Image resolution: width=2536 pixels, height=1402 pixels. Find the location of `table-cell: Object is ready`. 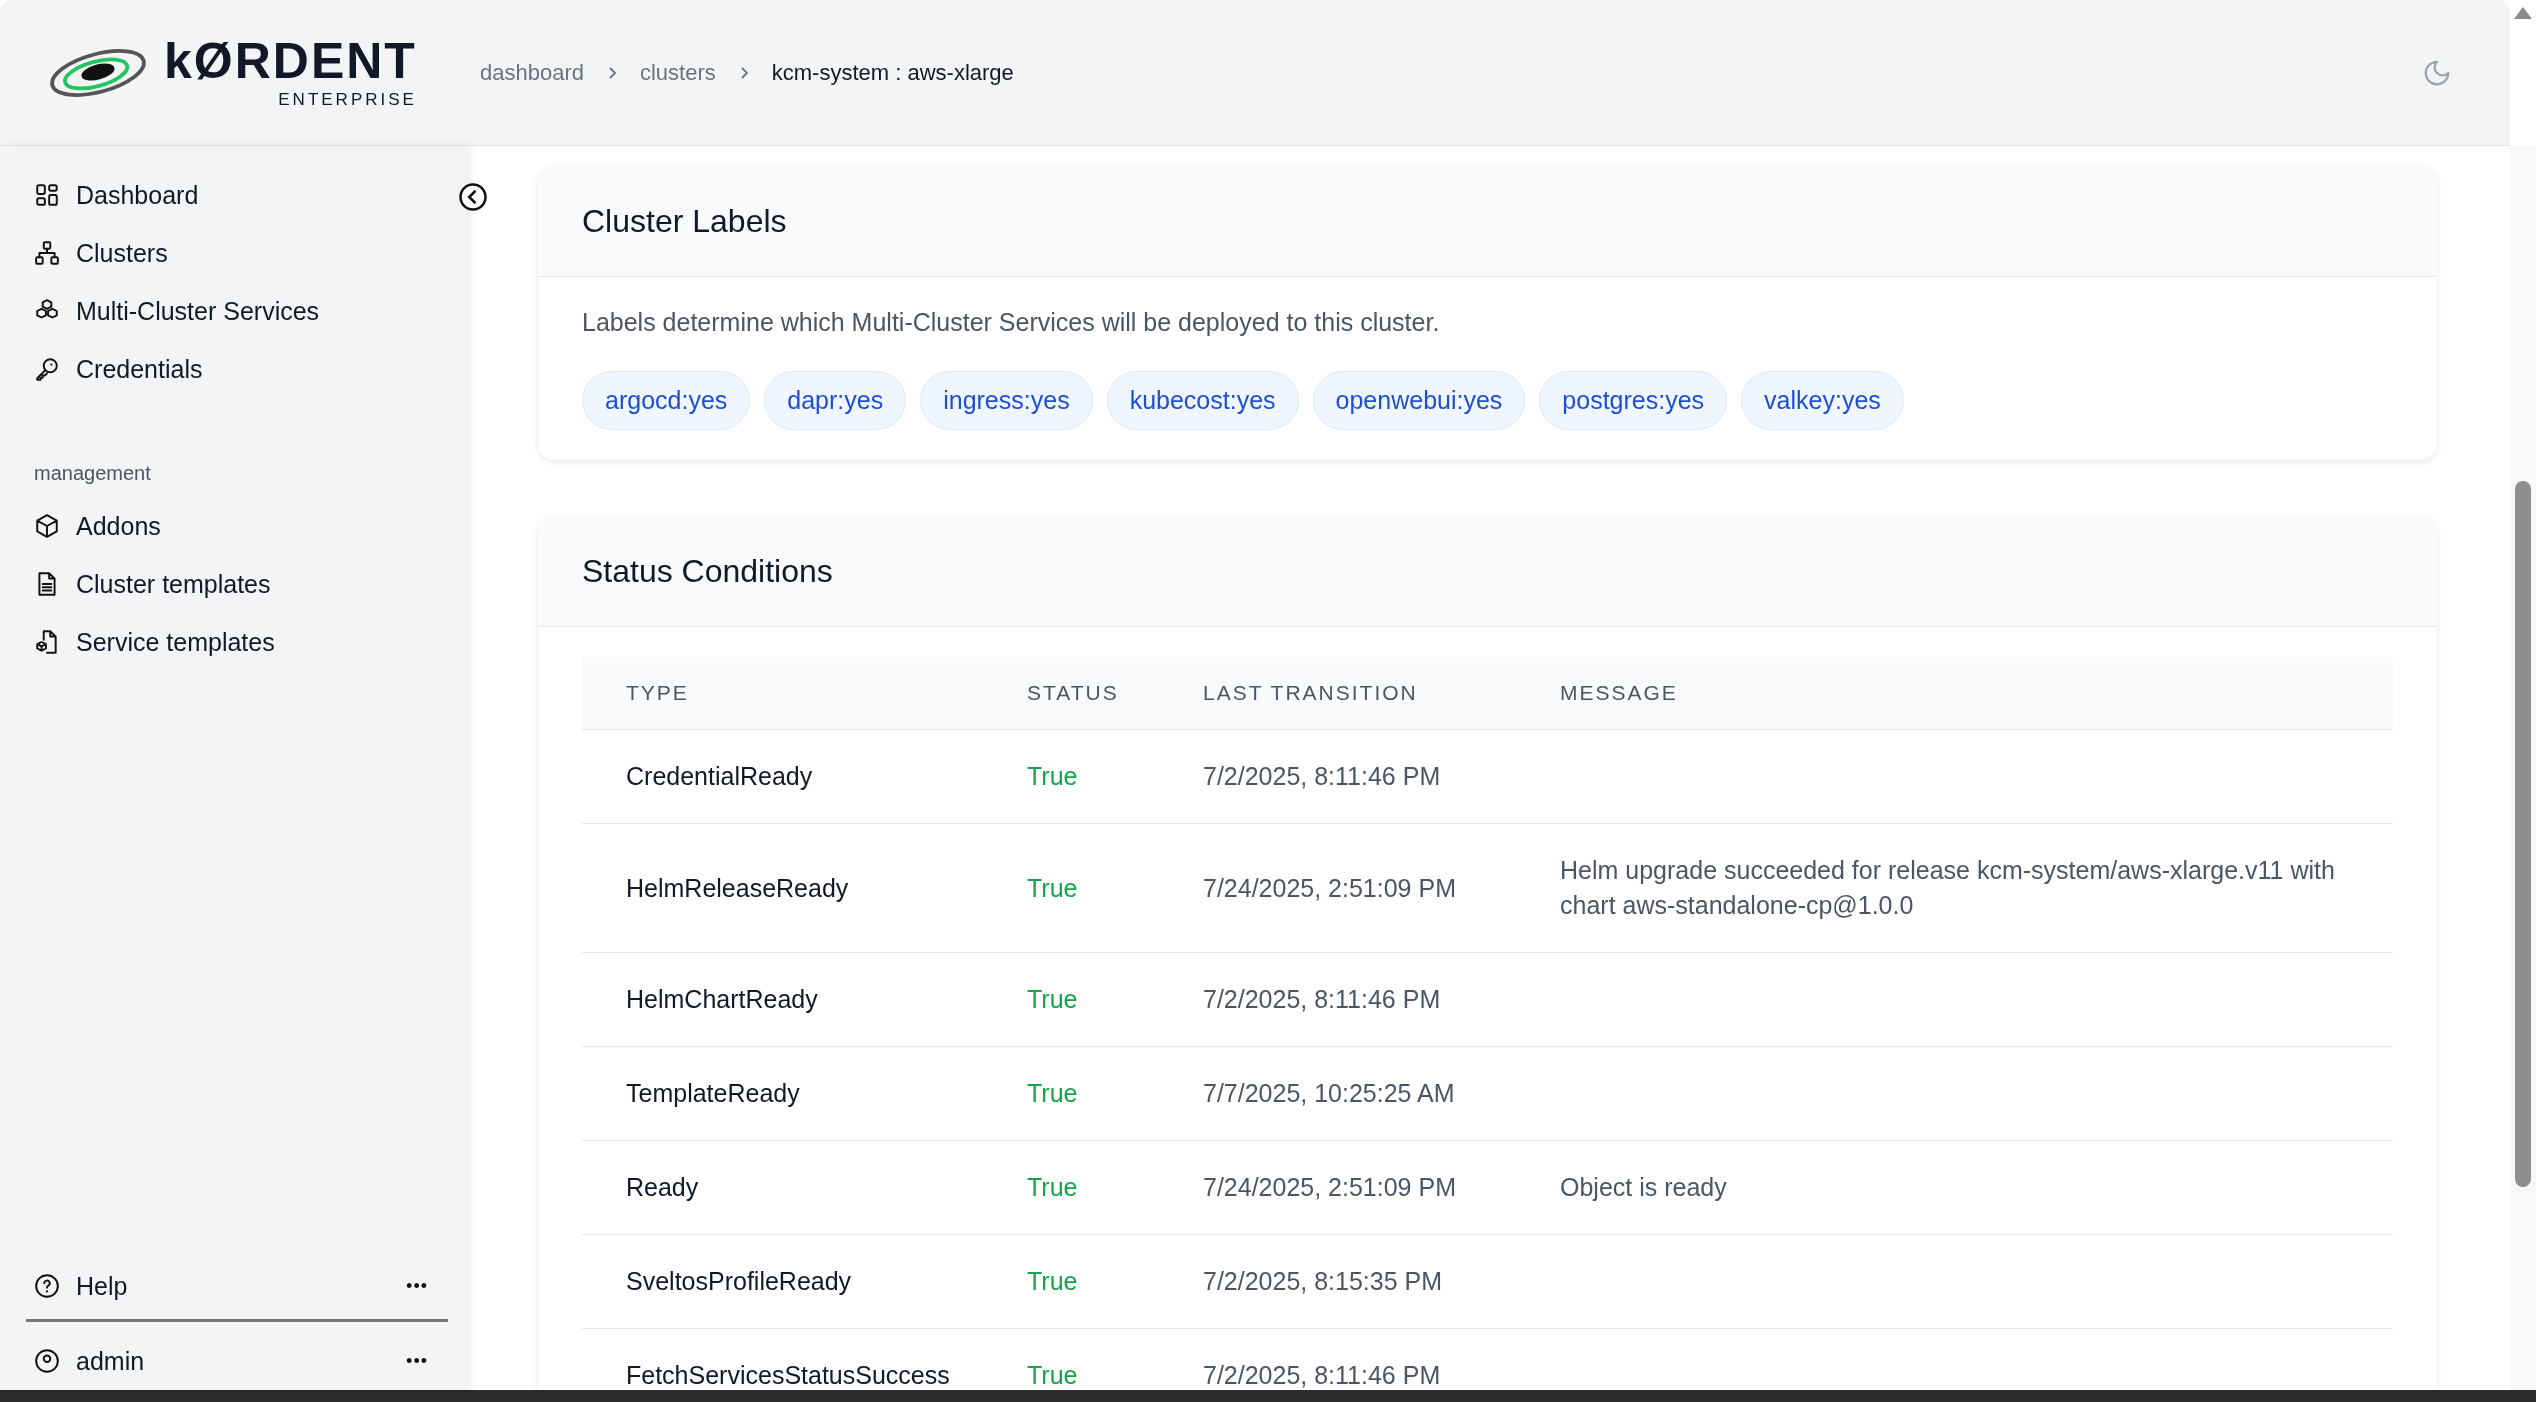

table-cell: Object is ready is located at coordinates (1976, 1187).